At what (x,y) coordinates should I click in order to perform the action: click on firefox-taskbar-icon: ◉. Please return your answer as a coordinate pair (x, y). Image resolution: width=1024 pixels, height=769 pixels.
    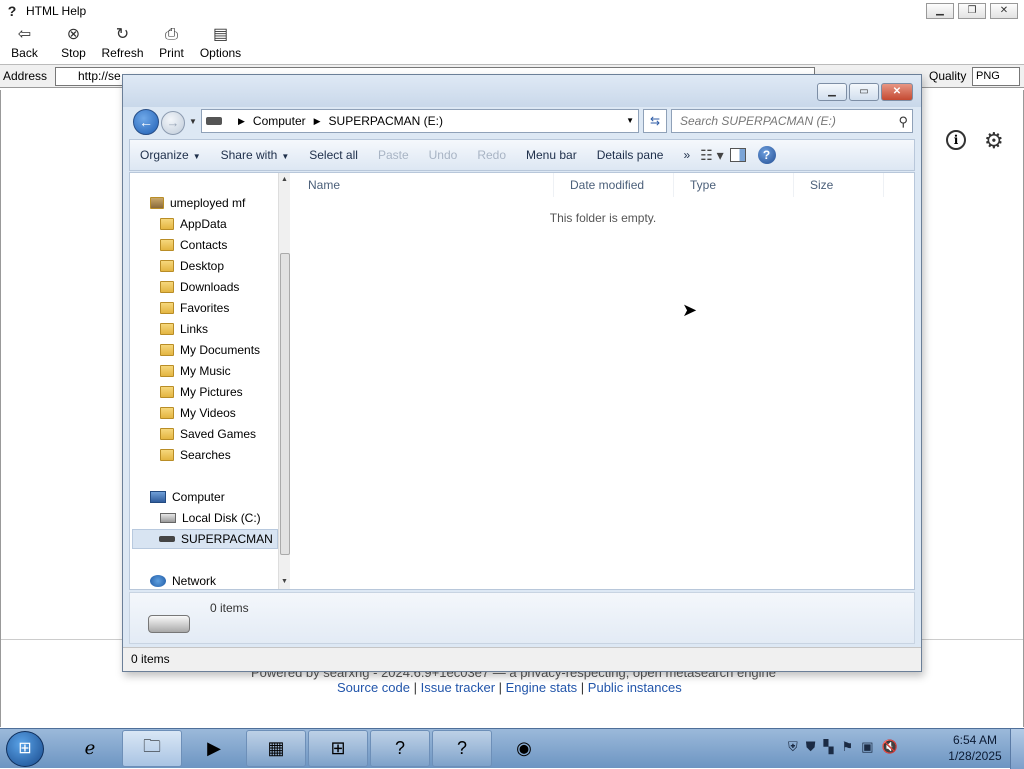
    Looking at the image, I should click on (524, 748).